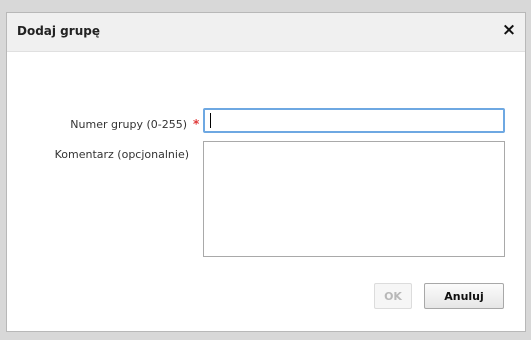 The width and height of the screenshot is (531, 340). Describe the element at coordinates (509, 30) in the screenshot. I see `close-icon: ×` at that location.